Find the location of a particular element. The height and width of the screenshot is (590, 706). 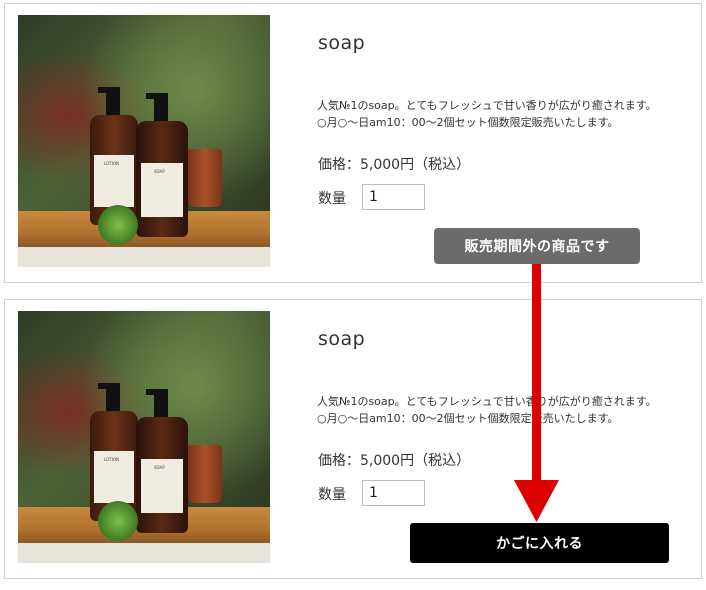

out-of-sale-period-badge: 販売期間外の商品です is located at coordinates (537, 246).